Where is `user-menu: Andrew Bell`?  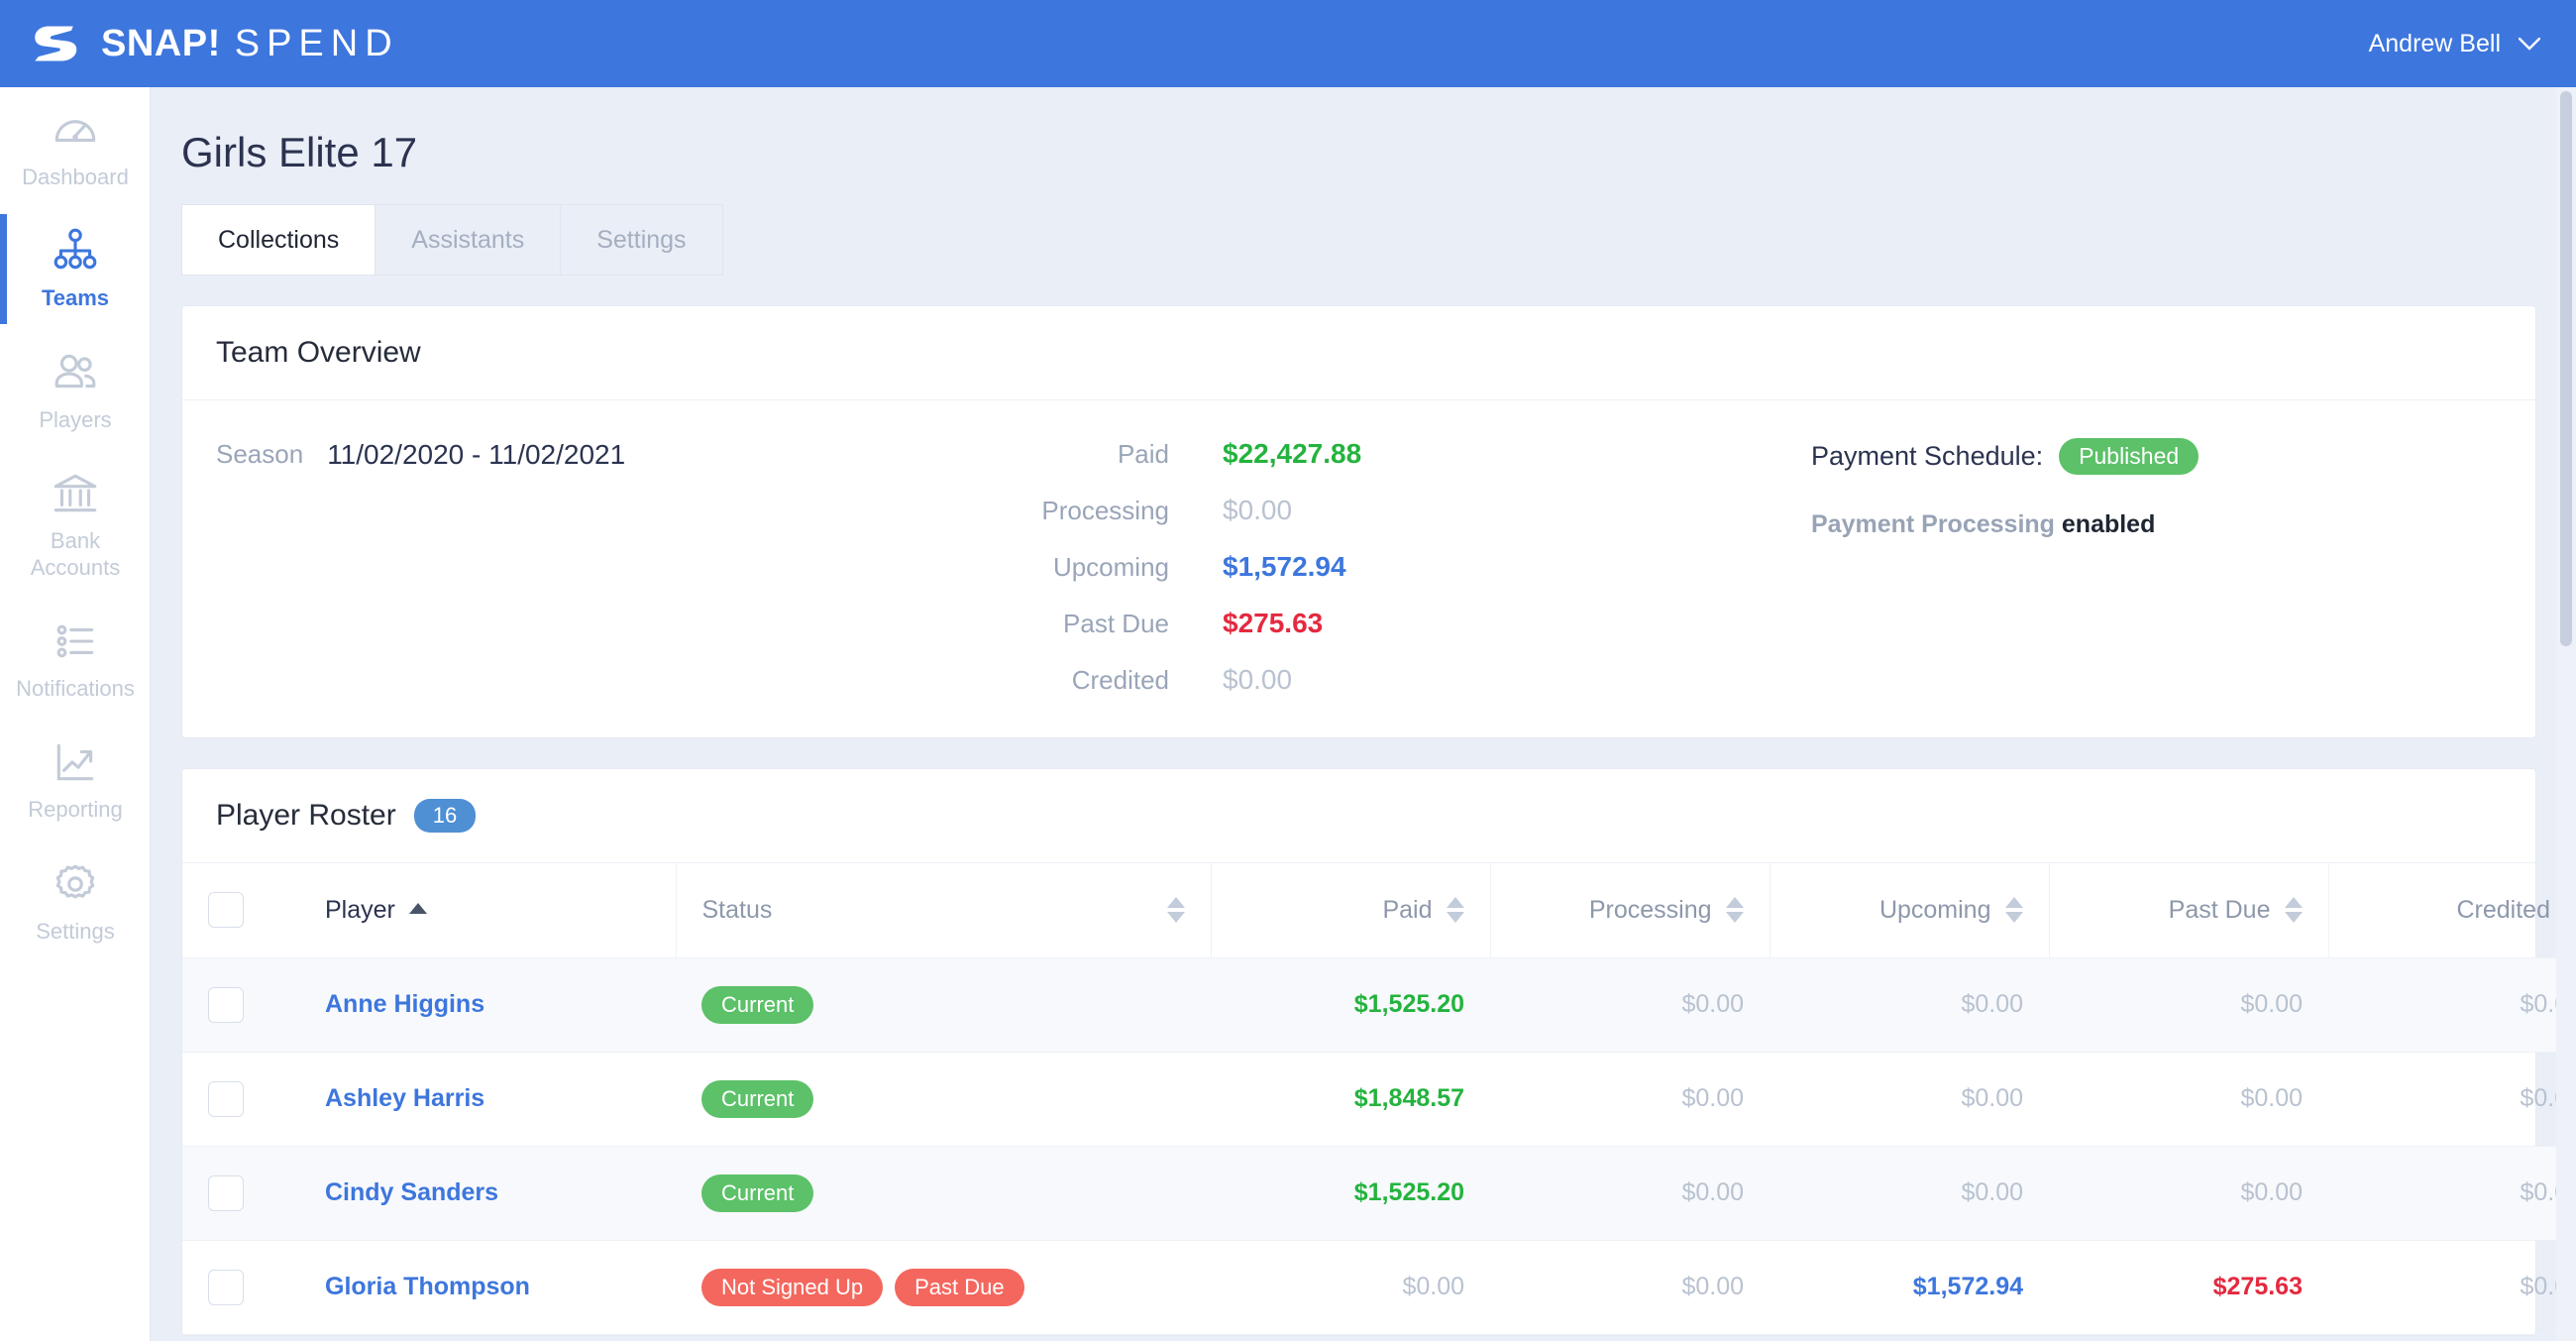
user-menu: Andrew Bell is located at coordinates (2455, 44).